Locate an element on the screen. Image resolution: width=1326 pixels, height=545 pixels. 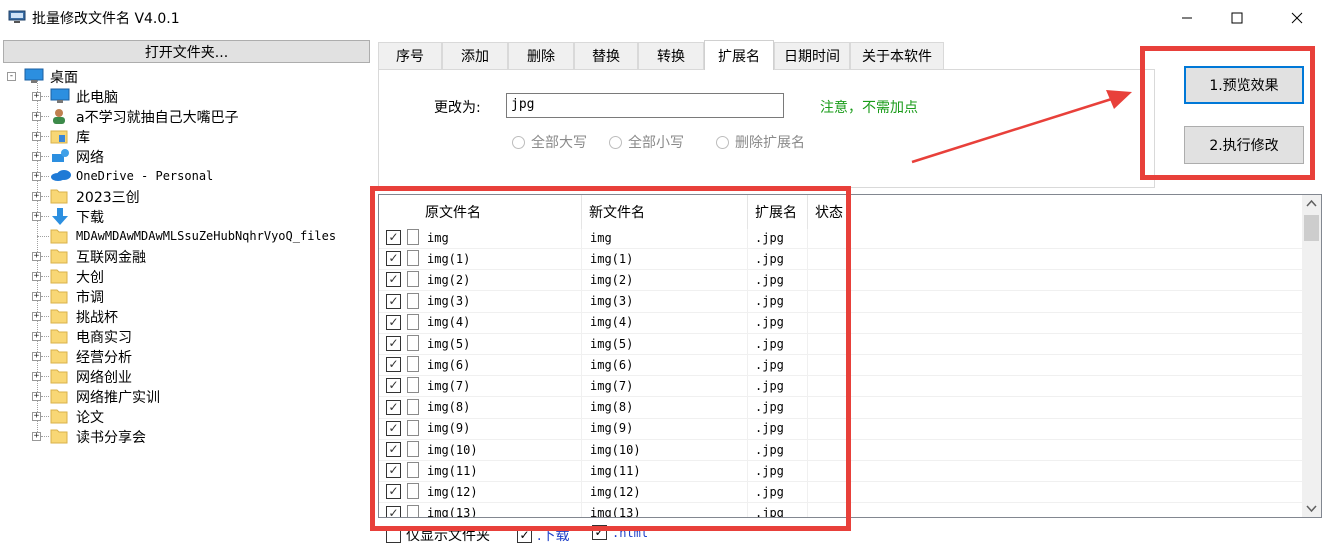
tree-item: + 市调 is located at coordinates (186, 296).